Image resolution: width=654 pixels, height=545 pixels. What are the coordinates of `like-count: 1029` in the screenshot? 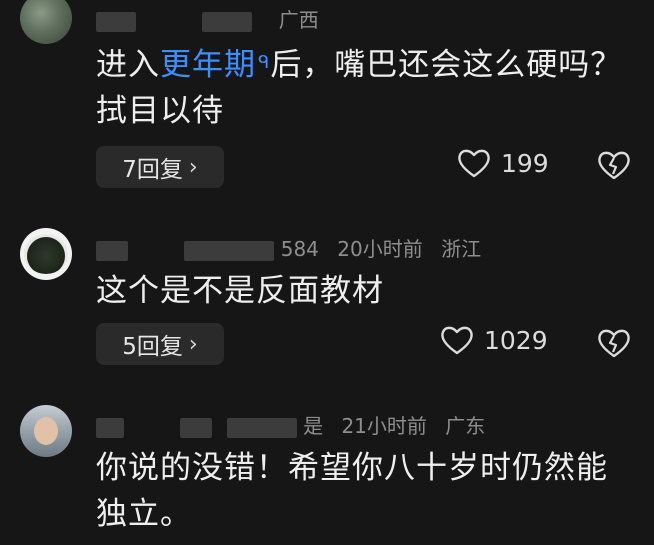 It's located at (516, 340).